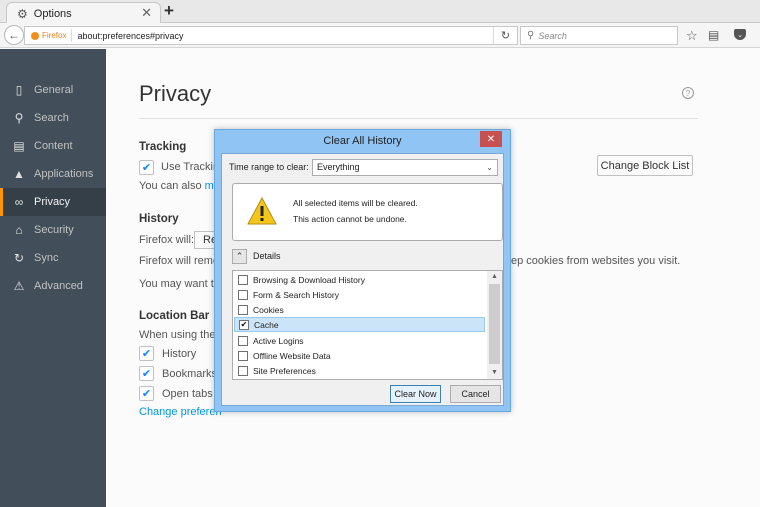 Image resolution: width=760 pixels, height=507 pixels. I want to click on page-title: Privacy, so click(175, 93).